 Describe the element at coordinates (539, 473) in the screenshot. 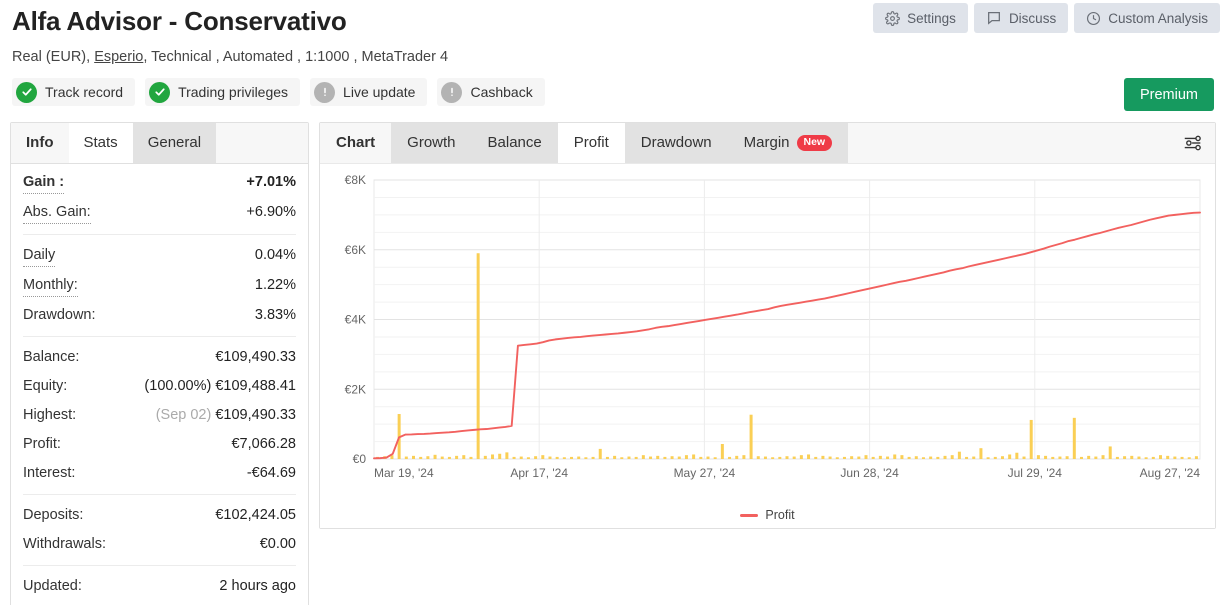

I see `svg-text: Apr 17, '24` at that location.